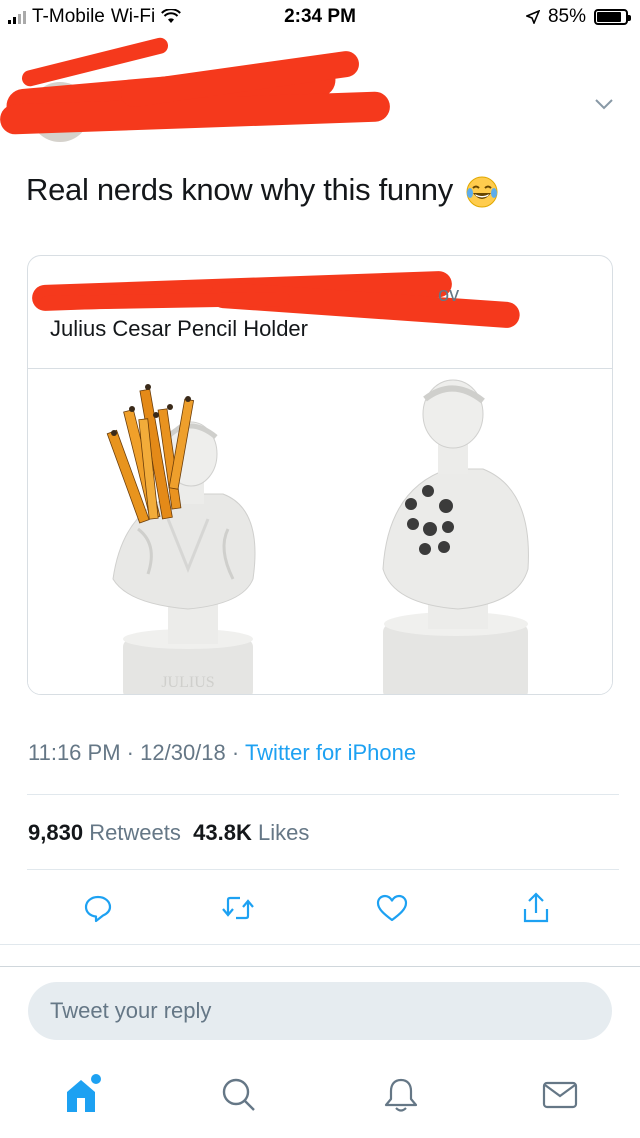  I want to click on likes-stat: 43.8K Likes, so click(251, 832).